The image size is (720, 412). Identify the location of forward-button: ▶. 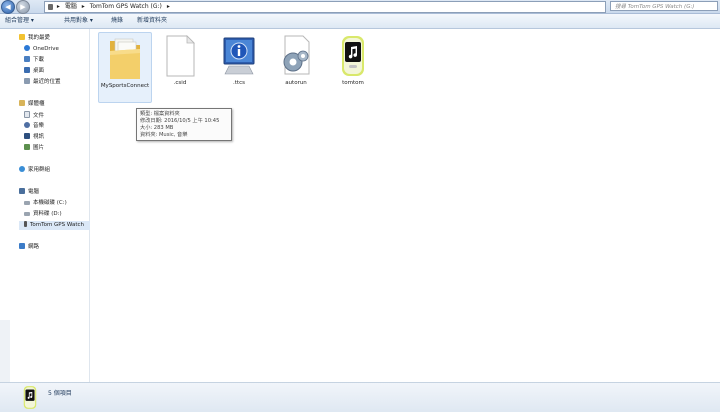
(23, 7).